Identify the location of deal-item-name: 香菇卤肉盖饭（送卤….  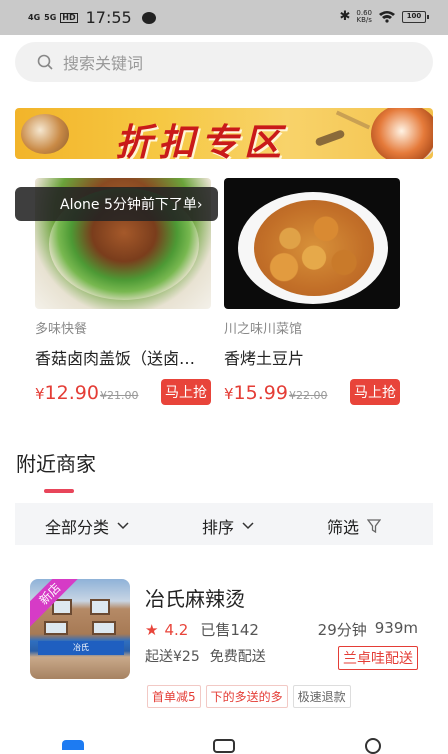
(115, 358).